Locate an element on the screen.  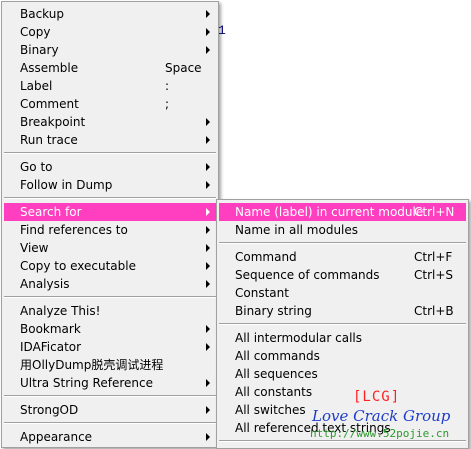
menu-item-search-for: Search for is located at coordinates (110, 212).